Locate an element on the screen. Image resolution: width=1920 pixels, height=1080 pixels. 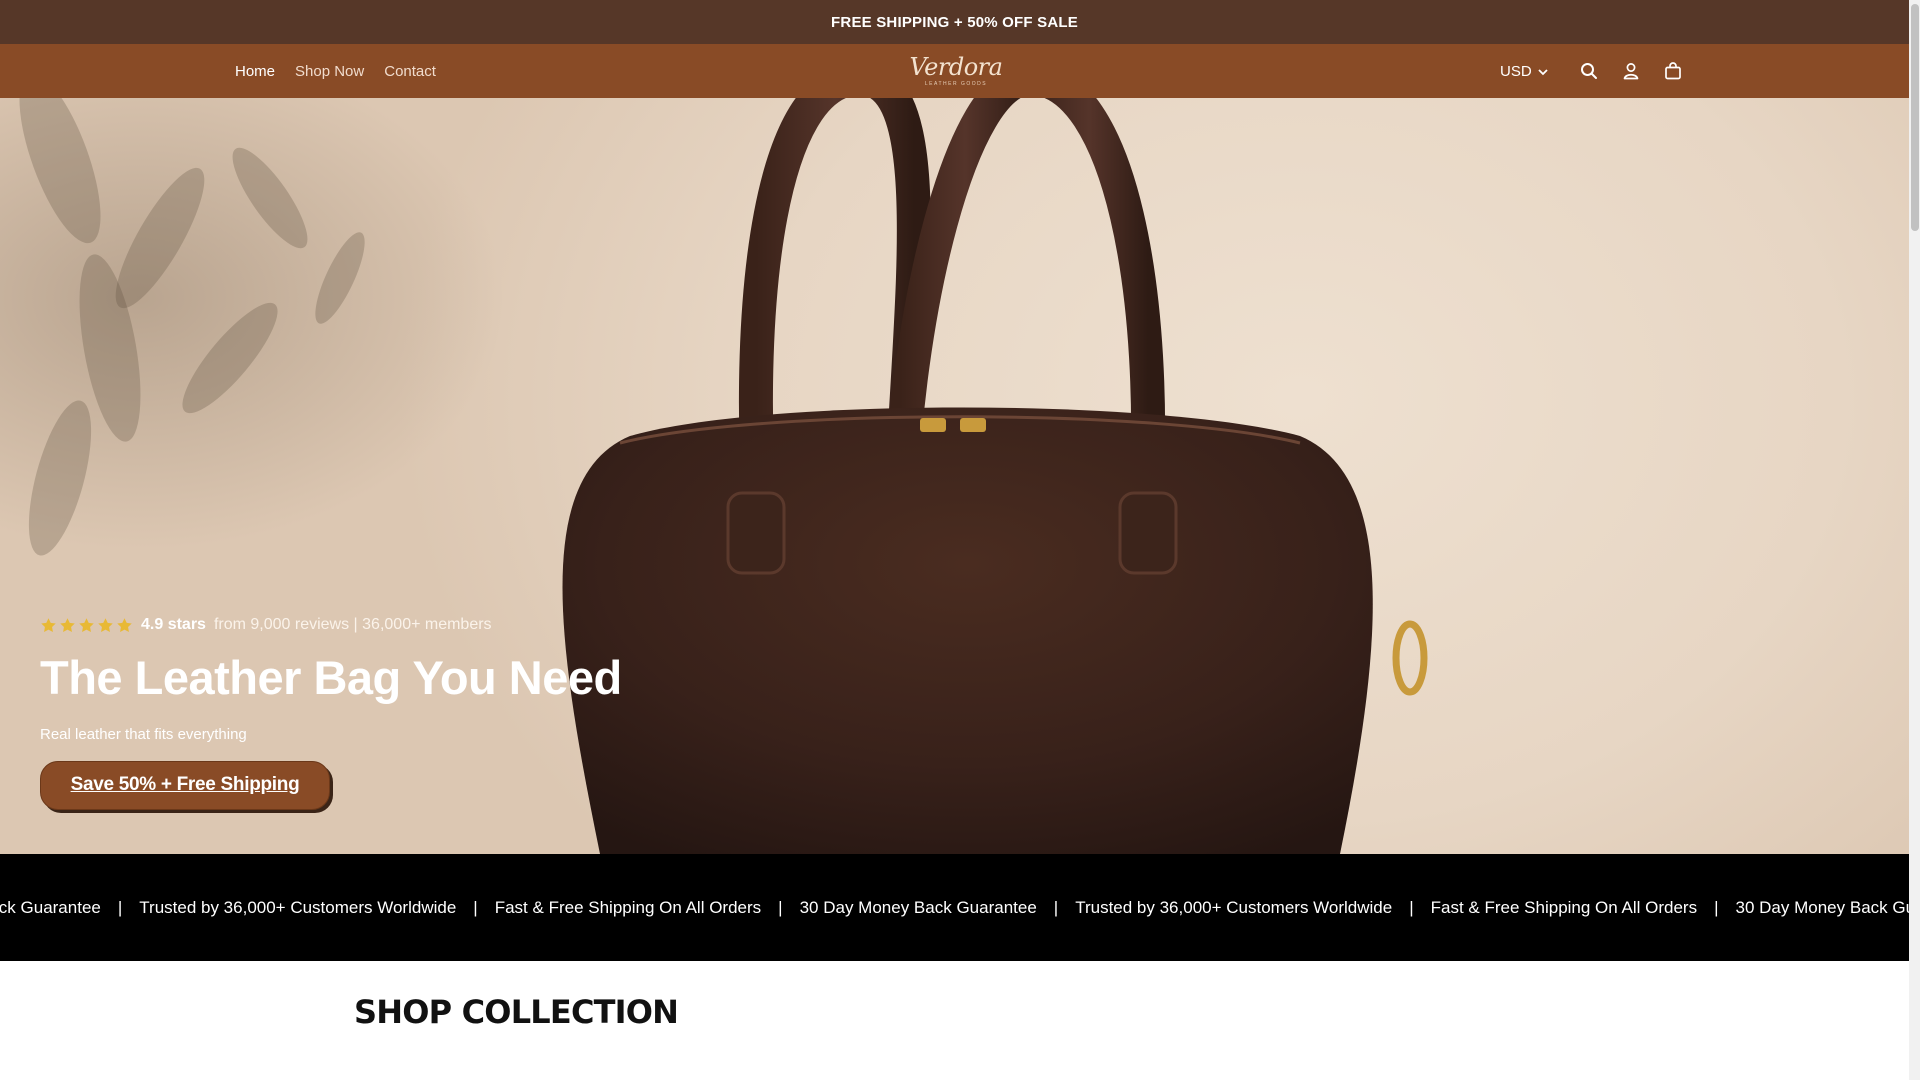
logo-wordmark: Verdora is located at coordinates (956, 67).